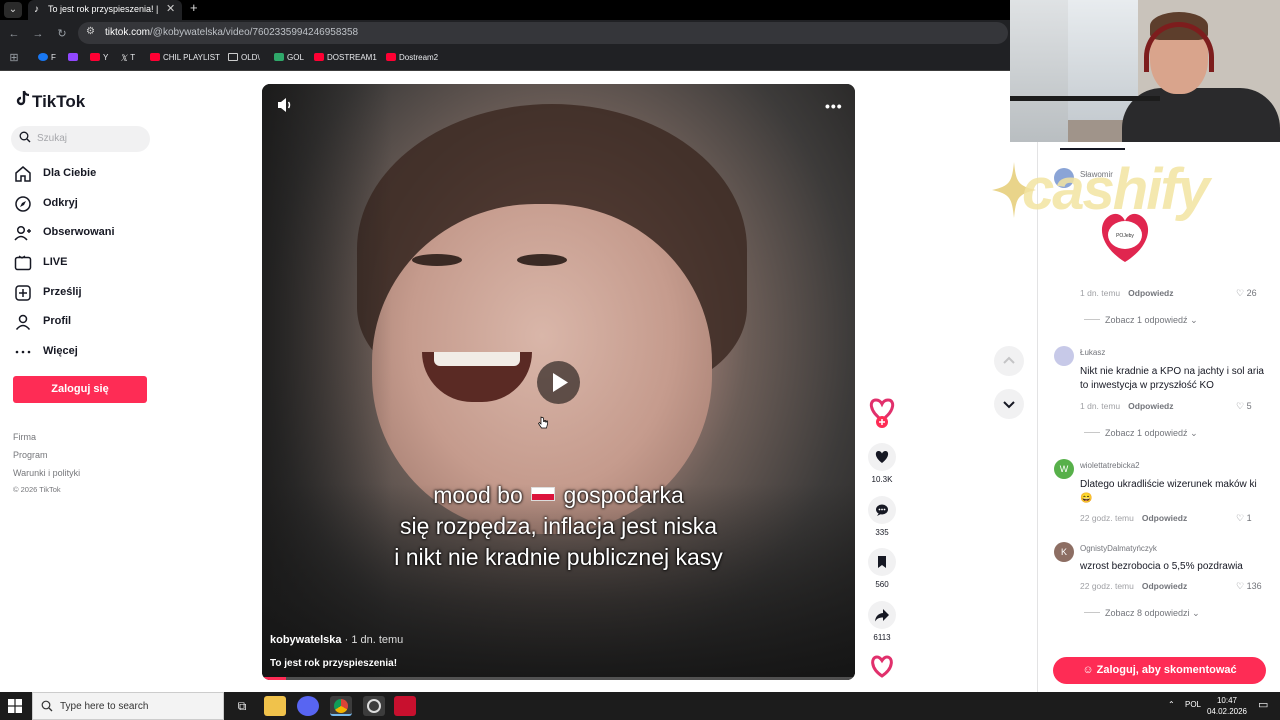  What do you see at coordinates (24, 437) in the screenshot?
I see `footer-link-company: Firma` at bounding box center [24, 437].